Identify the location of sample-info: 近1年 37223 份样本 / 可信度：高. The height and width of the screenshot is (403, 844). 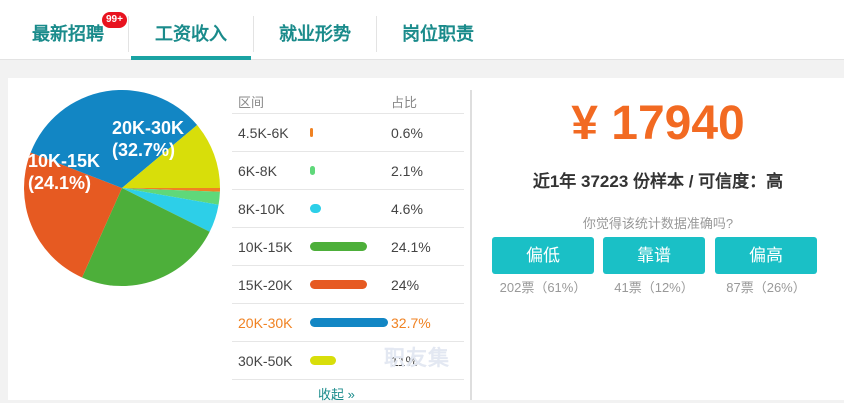
(658, 181).